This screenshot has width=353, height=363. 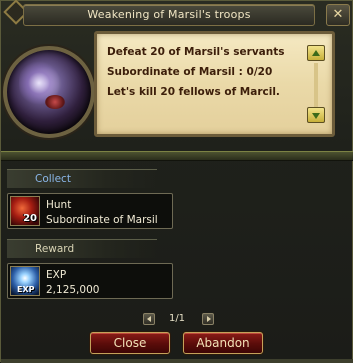 I want to click on arrow-up-icon, so click(x=316, y=53).